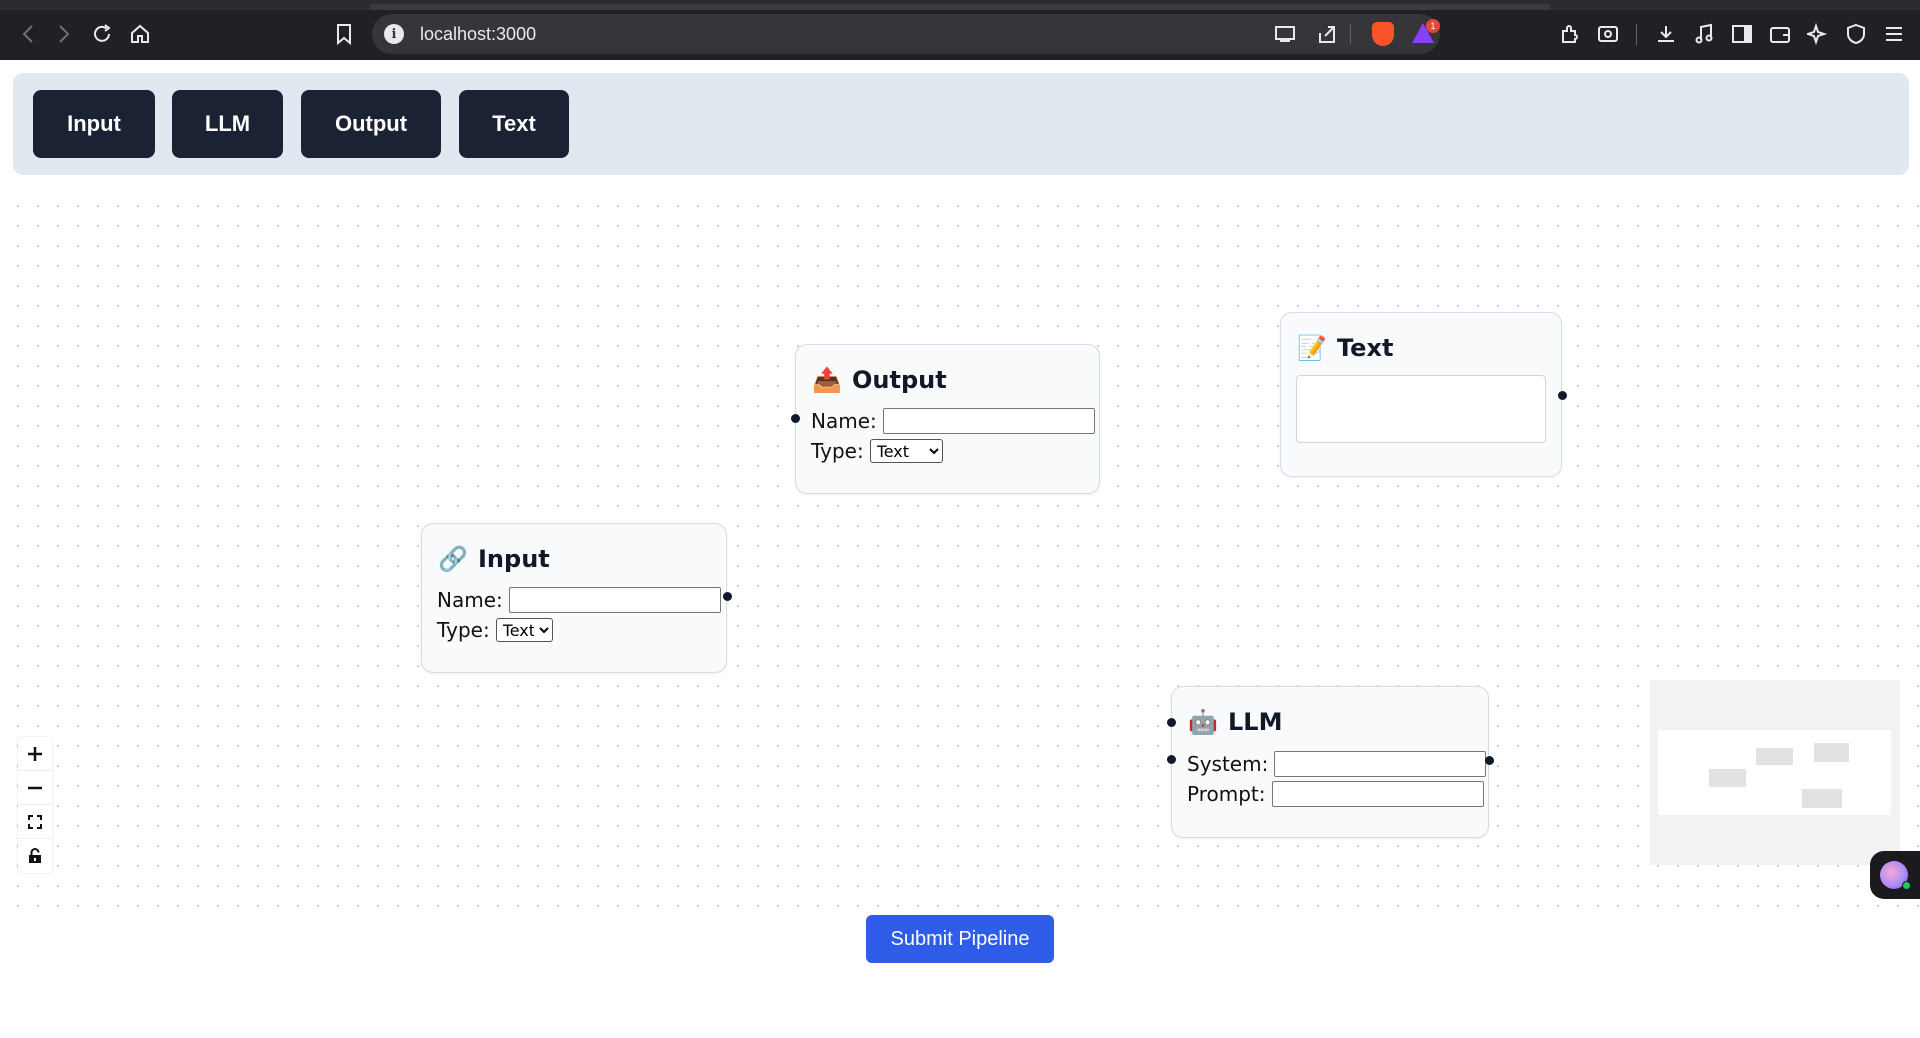 The height and width of the screenshot is (1038, 1920). What do you see at coordinates (960, 939) in the screenshot?
I see `submit-pipeline-button: Submit Pipeline` at bounding box center [960, 939].